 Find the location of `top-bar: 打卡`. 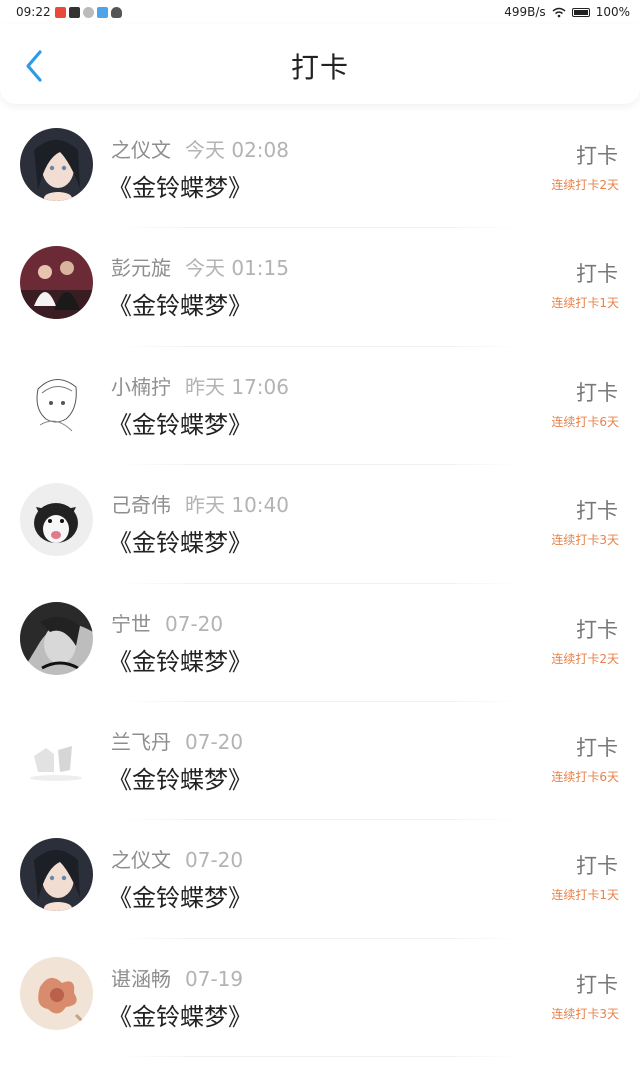

top-bar: 打卡 is located at coordinates (320, 64).